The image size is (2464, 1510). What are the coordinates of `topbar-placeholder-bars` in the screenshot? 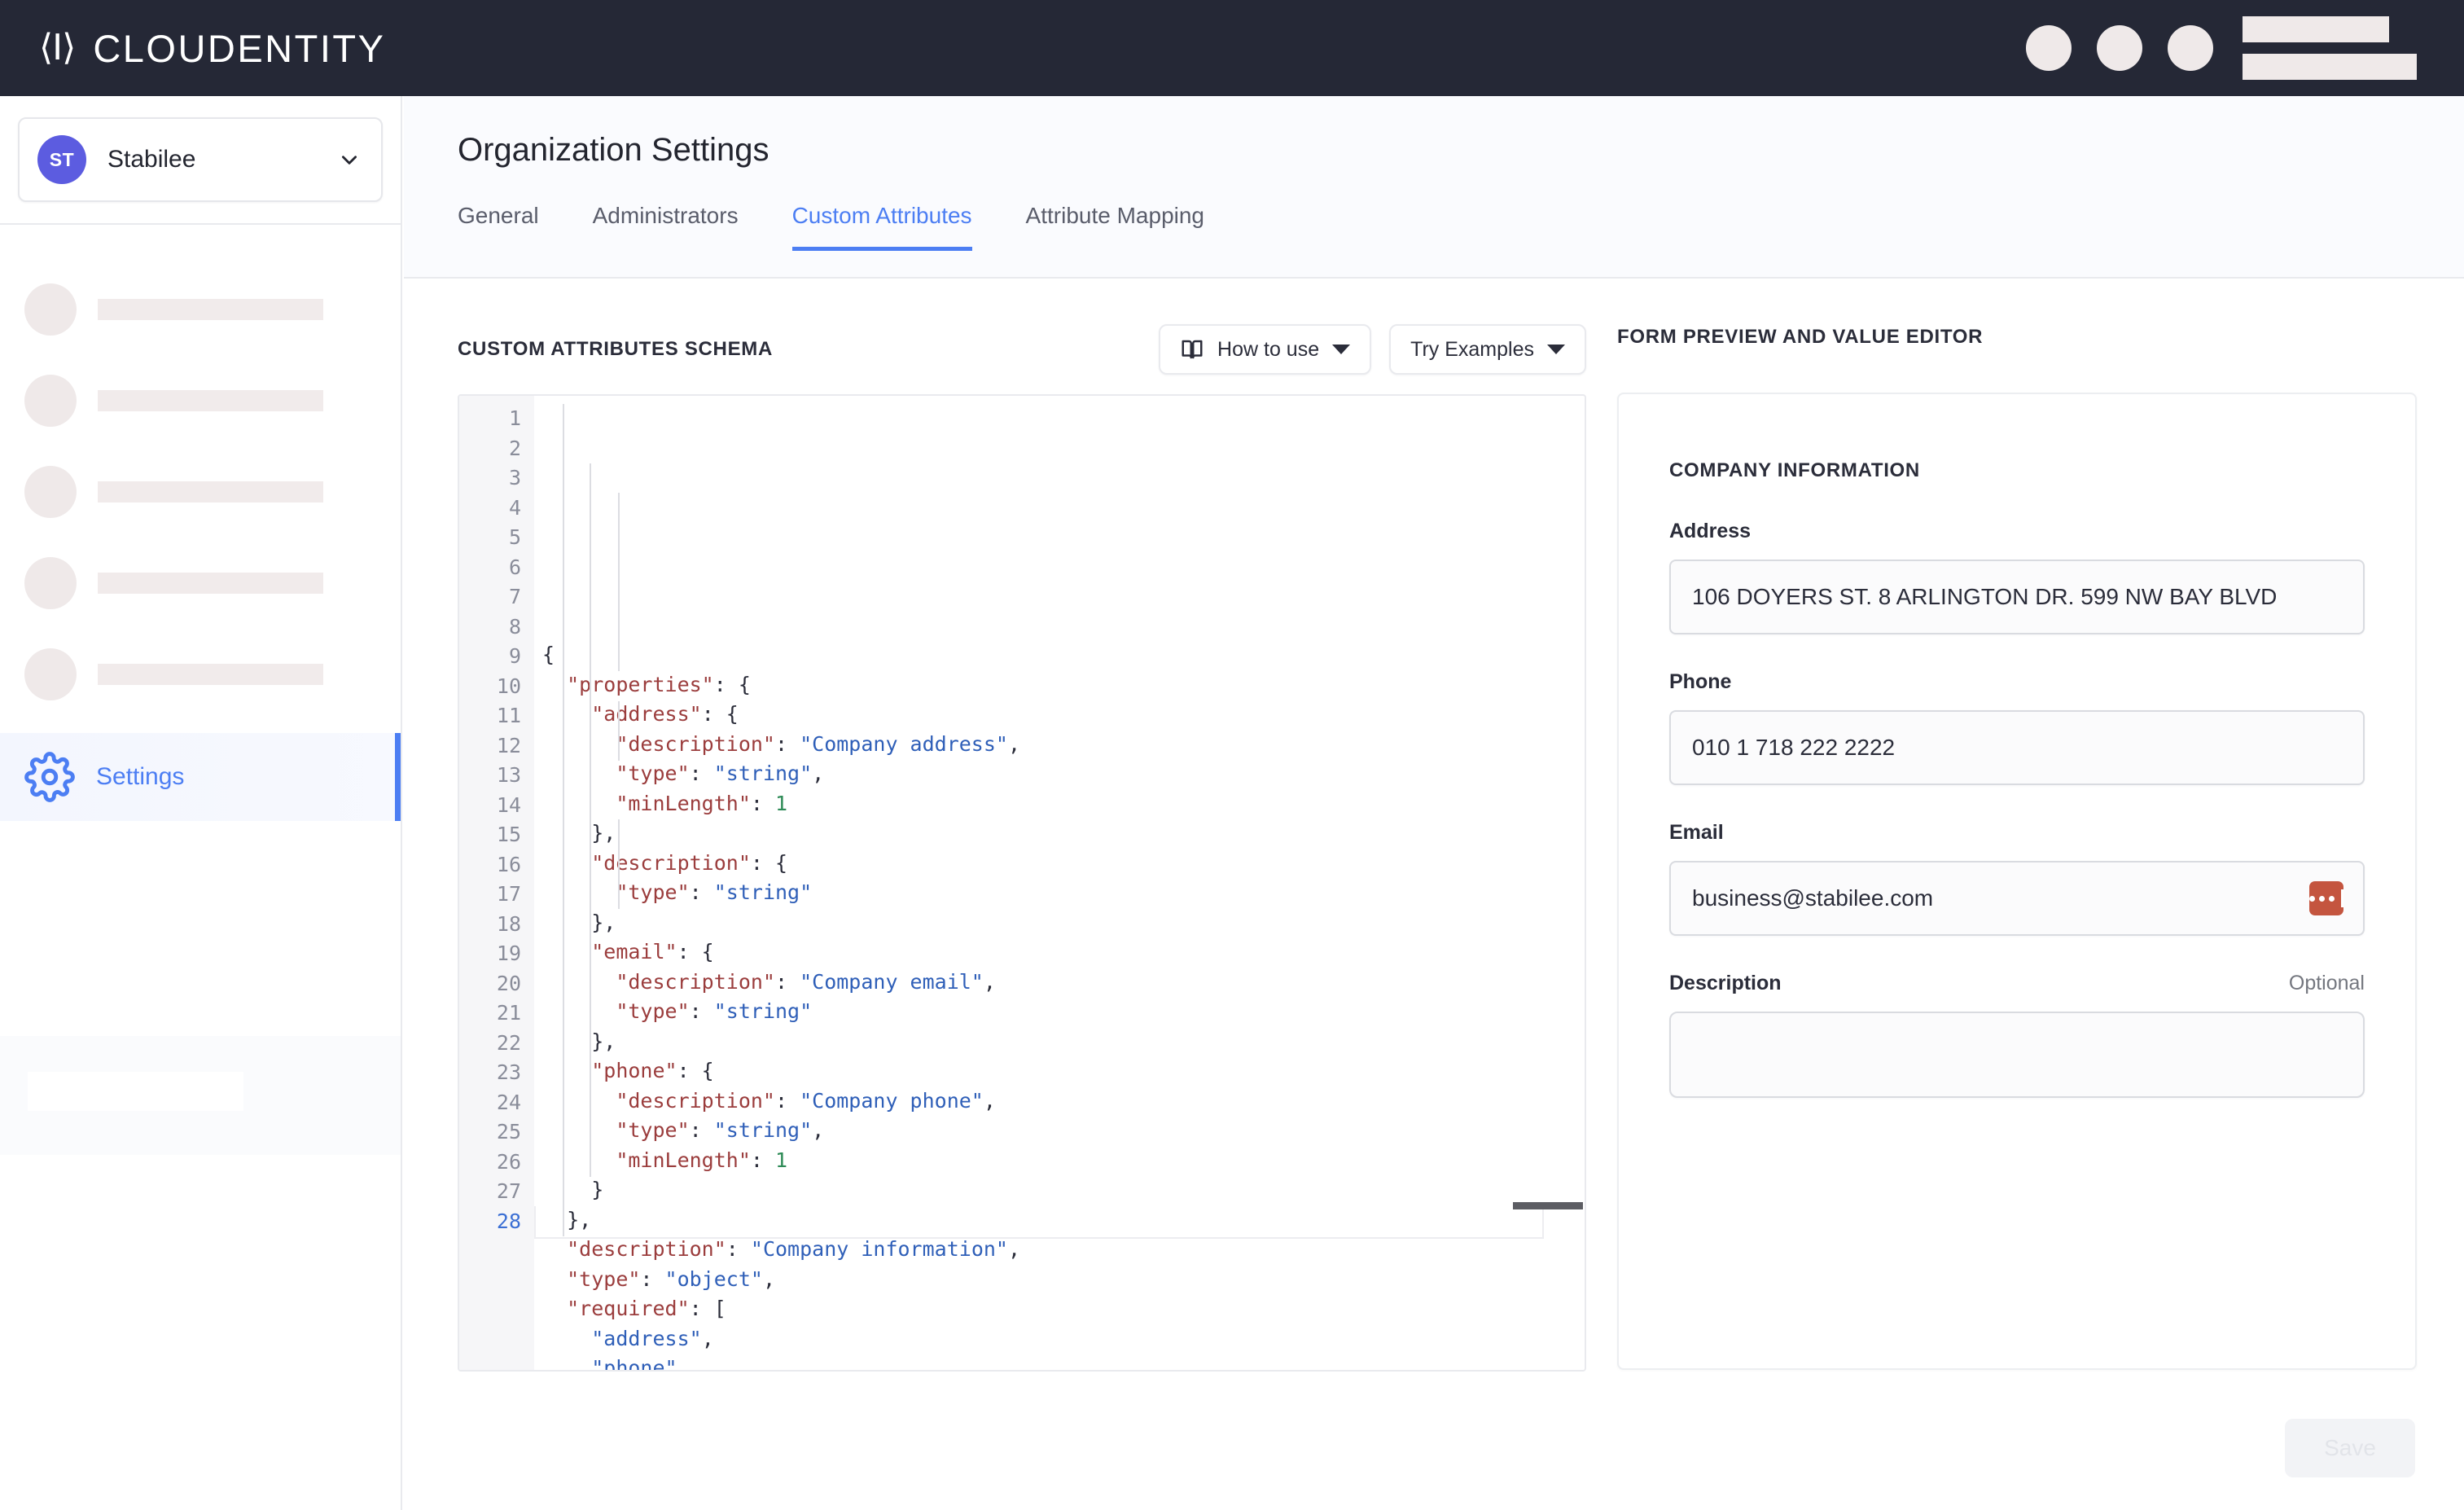 It's located at (2330, 48).